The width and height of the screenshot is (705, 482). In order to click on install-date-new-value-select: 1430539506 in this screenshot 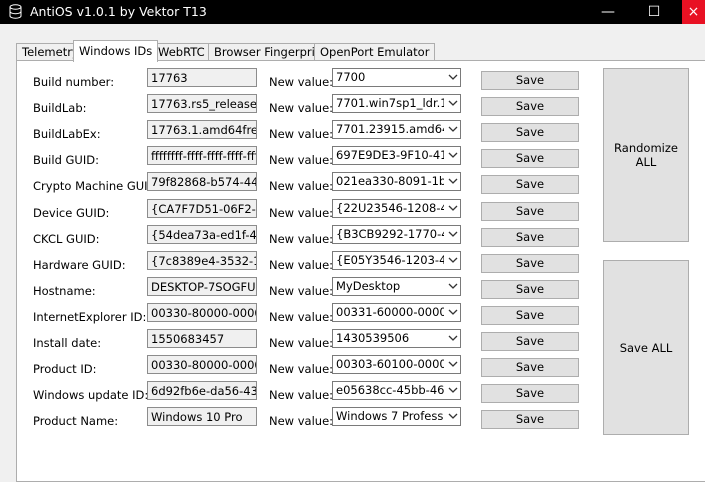, I will do `click(396, 338)`.